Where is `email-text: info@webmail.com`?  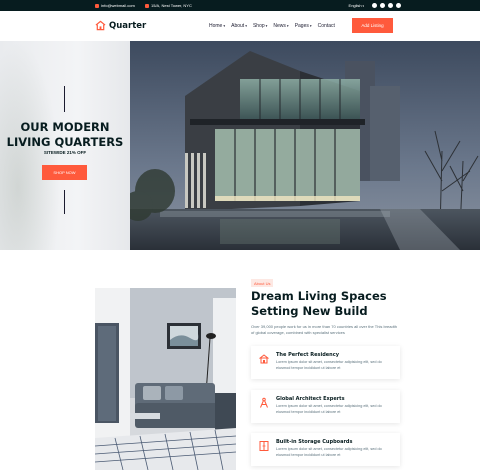 email-text: info@webmail.com is located at coordinates (118, 5).